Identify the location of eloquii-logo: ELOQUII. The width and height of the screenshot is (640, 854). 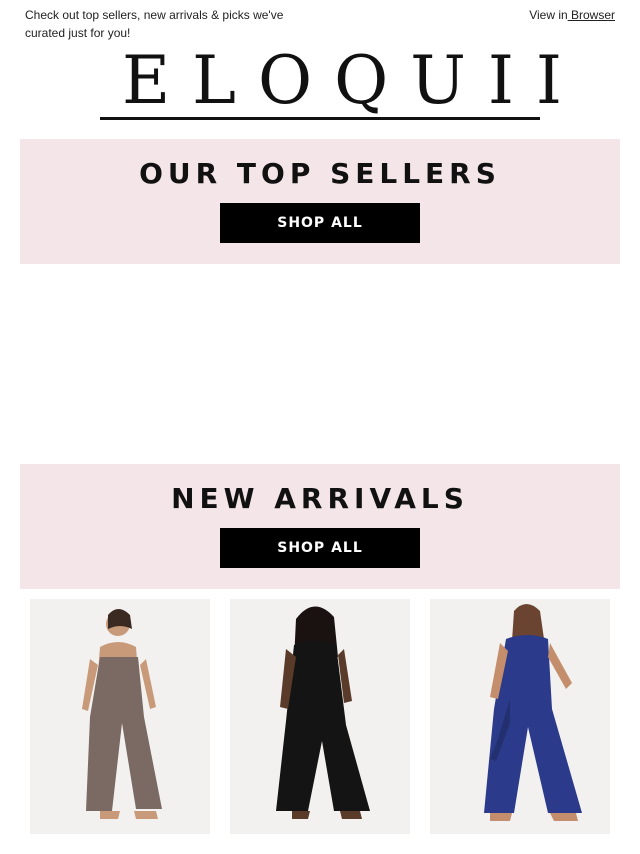
(342, 81).